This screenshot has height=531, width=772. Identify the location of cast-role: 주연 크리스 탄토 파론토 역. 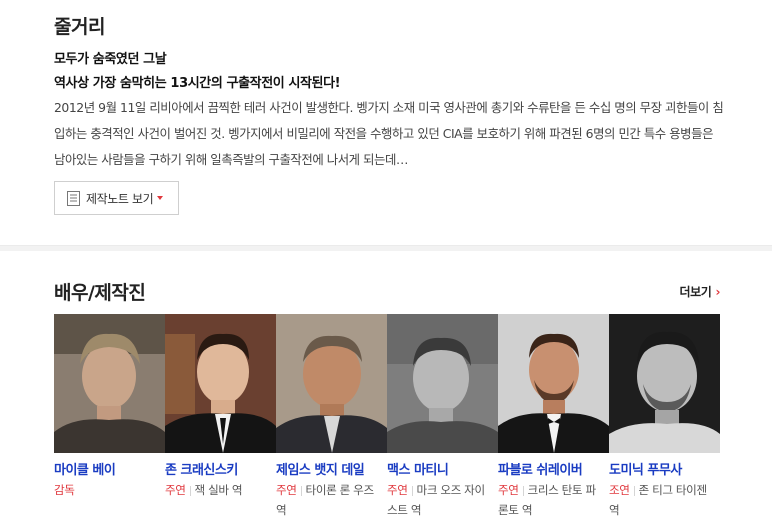
(550, 500).